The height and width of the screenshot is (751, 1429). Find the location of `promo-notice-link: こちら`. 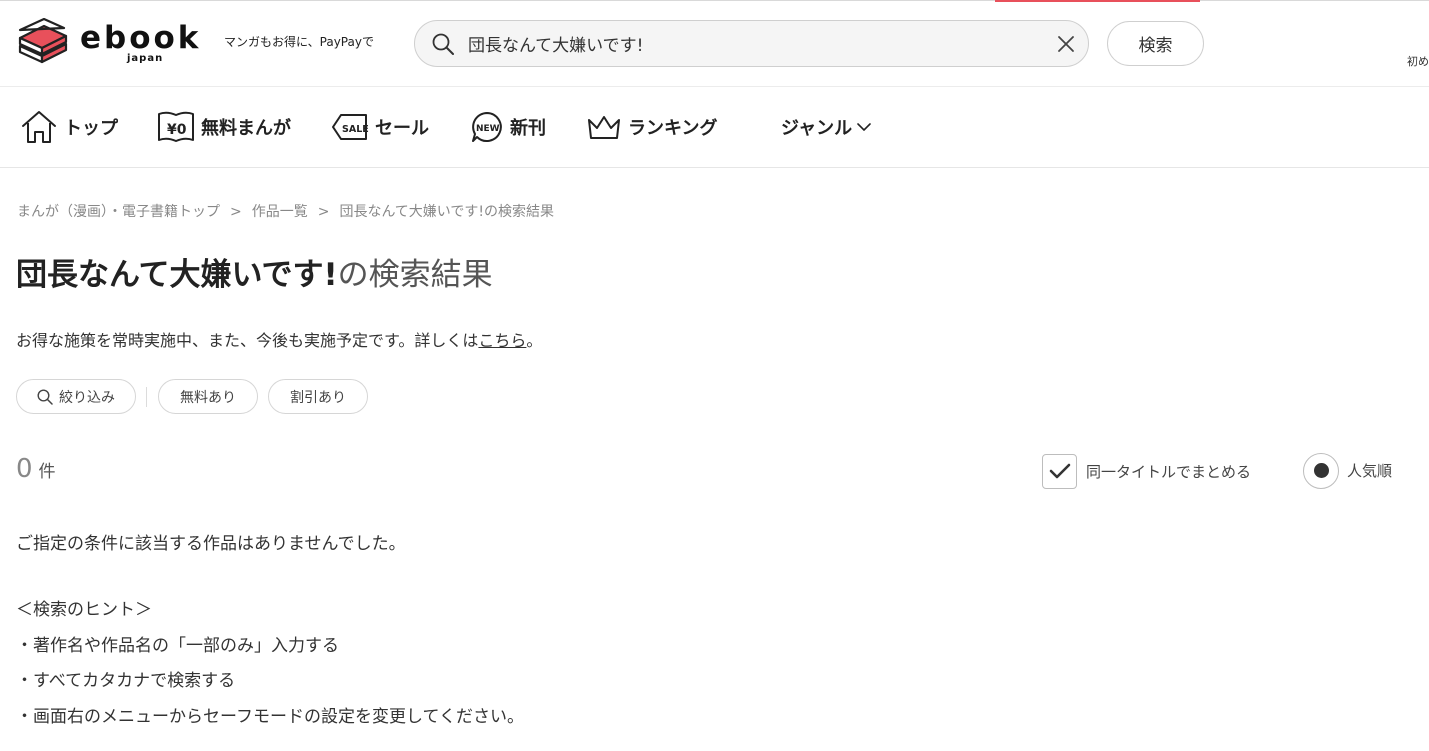

promo-notice-link: こちら is located at coordinates (502, 340).